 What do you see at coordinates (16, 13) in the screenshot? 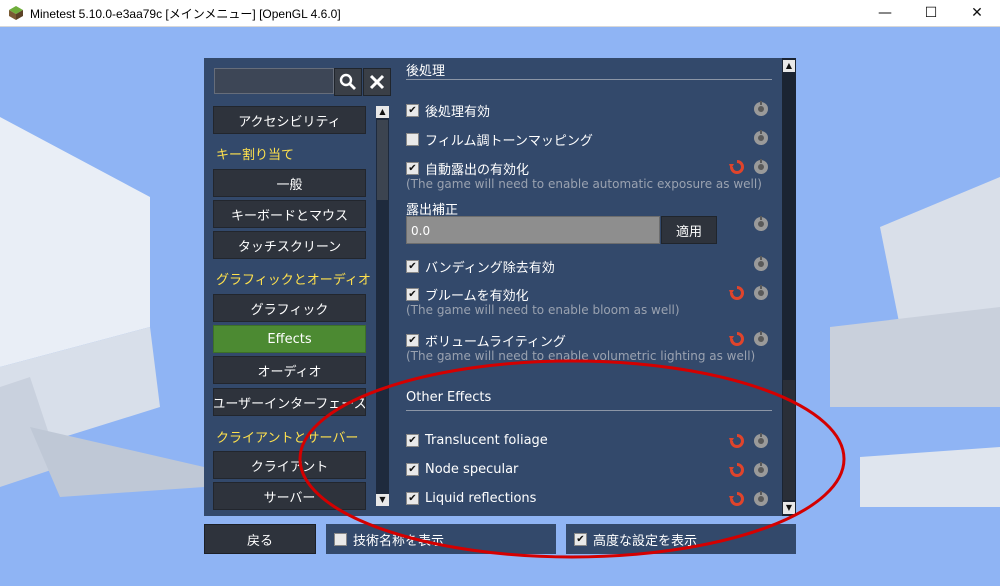
I see `minetest-app-icon` at bounding box center [16, 13].